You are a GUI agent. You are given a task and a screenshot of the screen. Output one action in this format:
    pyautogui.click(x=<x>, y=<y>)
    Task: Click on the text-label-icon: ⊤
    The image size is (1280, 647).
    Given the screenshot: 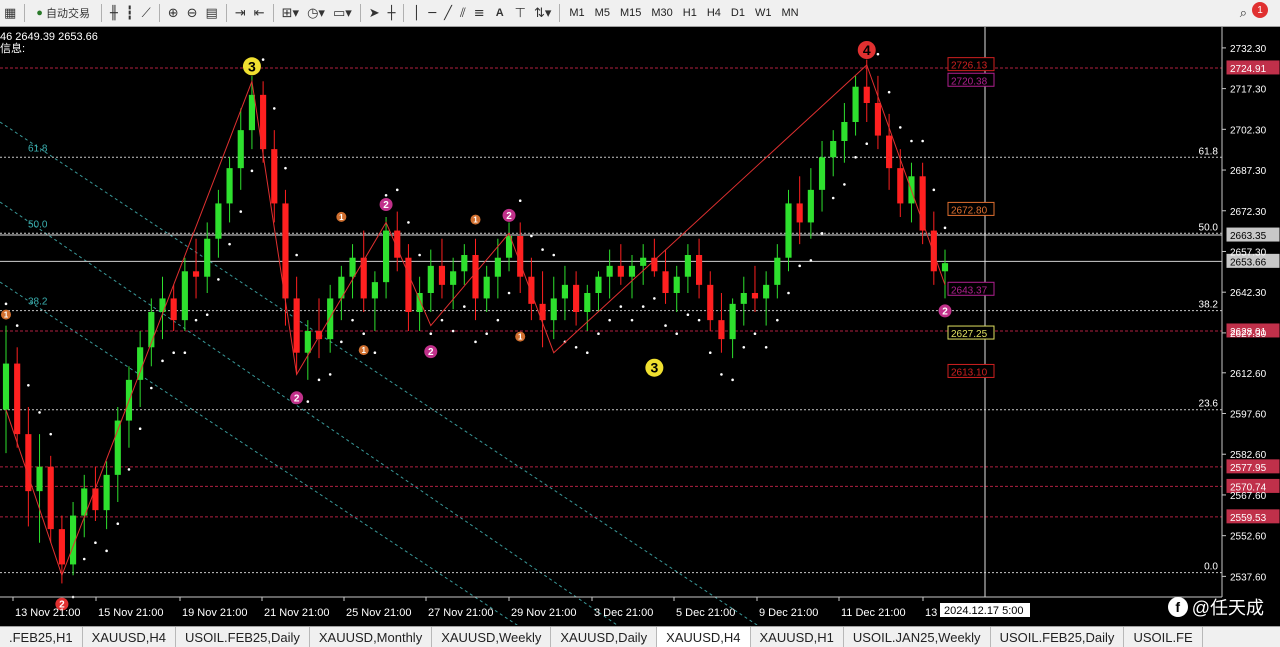 What is the action you would take?
    pyautogui.click(x=520, y=13)
    